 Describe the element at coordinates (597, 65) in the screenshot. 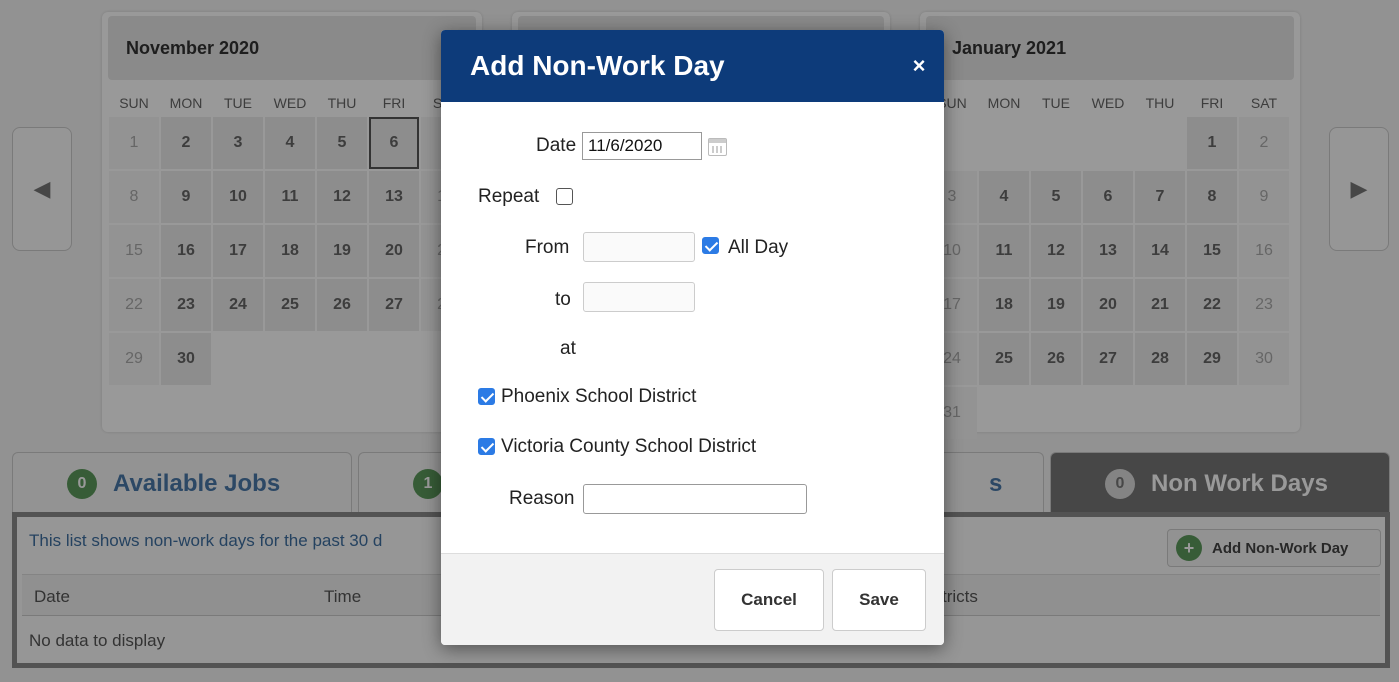

I see `dialog-title: Add Non-Work Day` at that location.